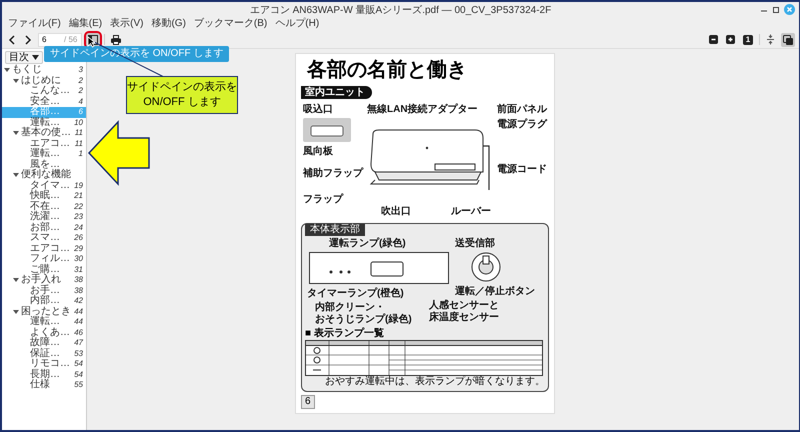  Describe the element at coordinates (44, 269) in the screenshot. I see `outline-item: ご購… 31` at that location.